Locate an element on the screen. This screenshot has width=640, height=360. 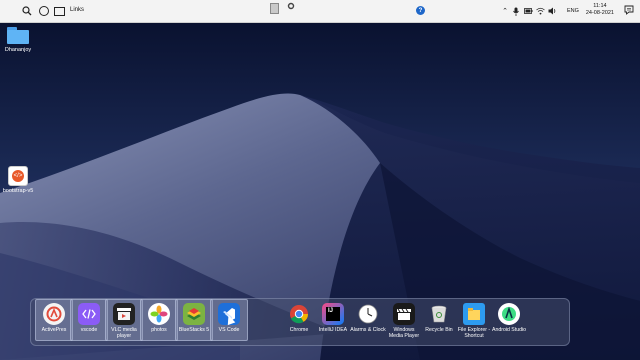
dock-item-recycle-bin: Recycle Bin is located at coordinates (439, 321).